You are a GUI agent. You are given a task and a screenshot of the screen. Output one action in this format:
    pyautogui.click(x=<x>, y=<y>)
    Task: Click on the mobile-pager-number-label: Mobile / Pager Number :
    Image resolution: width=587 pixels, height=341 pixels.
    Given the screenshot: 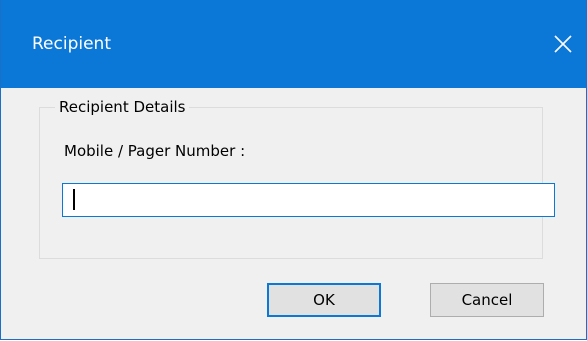 What is the action you would take?
    pyautogui.click(x=155, y=151)
    